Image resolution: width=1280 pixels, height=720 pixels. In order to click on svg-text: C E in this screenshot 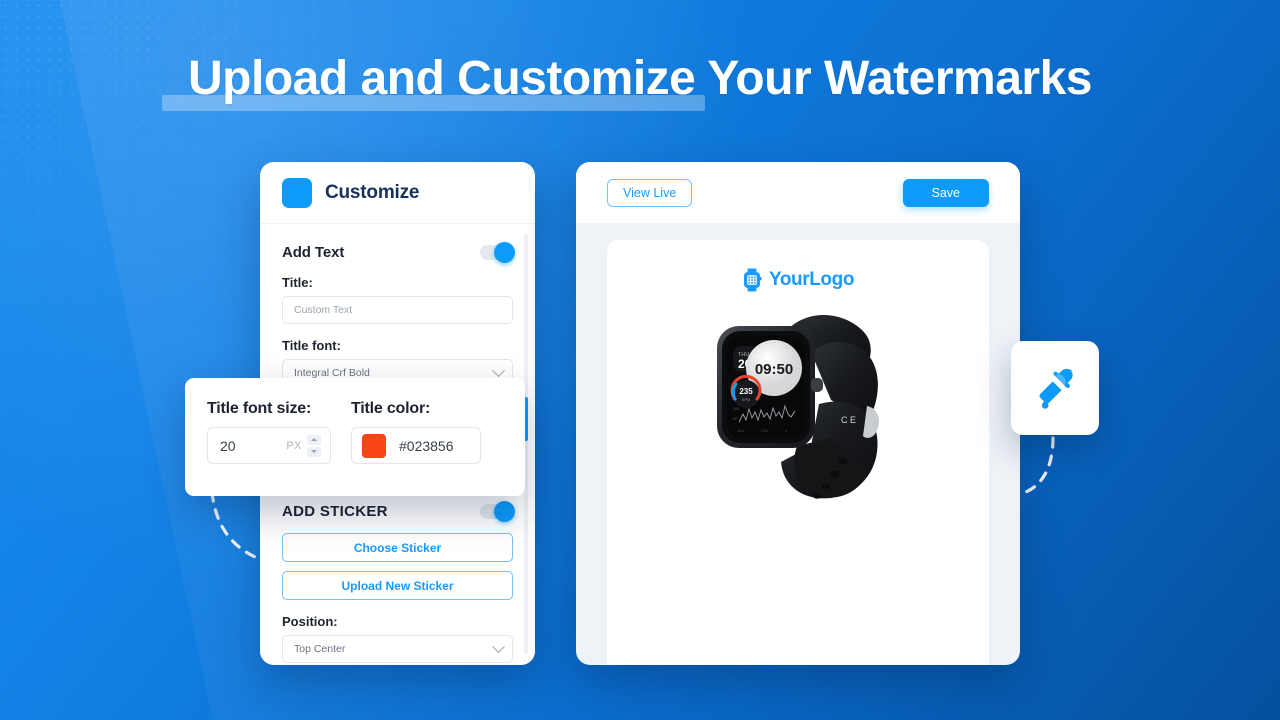, I will do `click(848, 420)`.